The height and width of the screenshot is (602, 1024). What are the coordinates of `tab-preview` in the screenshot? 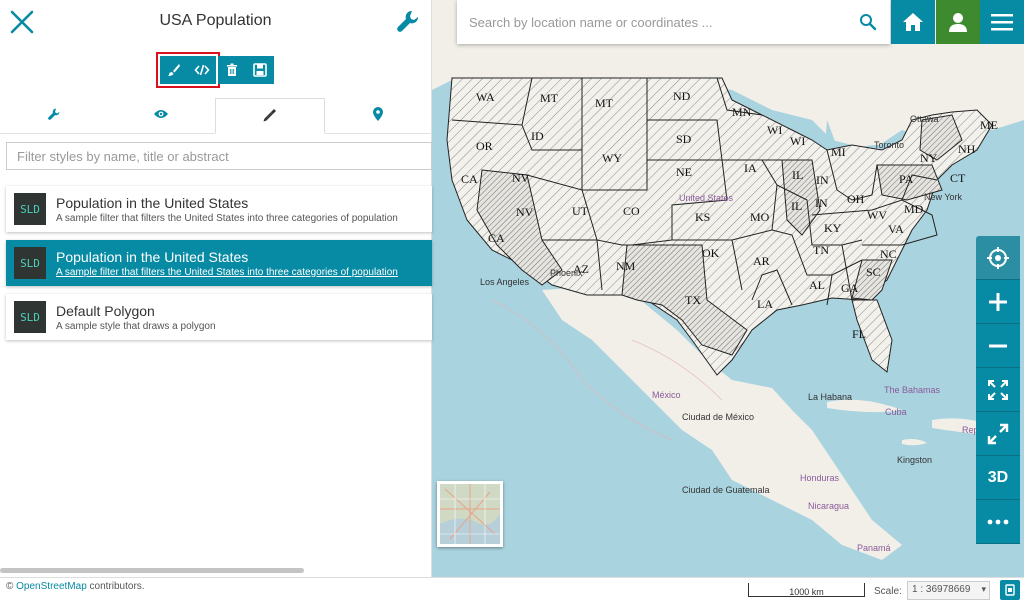 It's located at (162, 115).